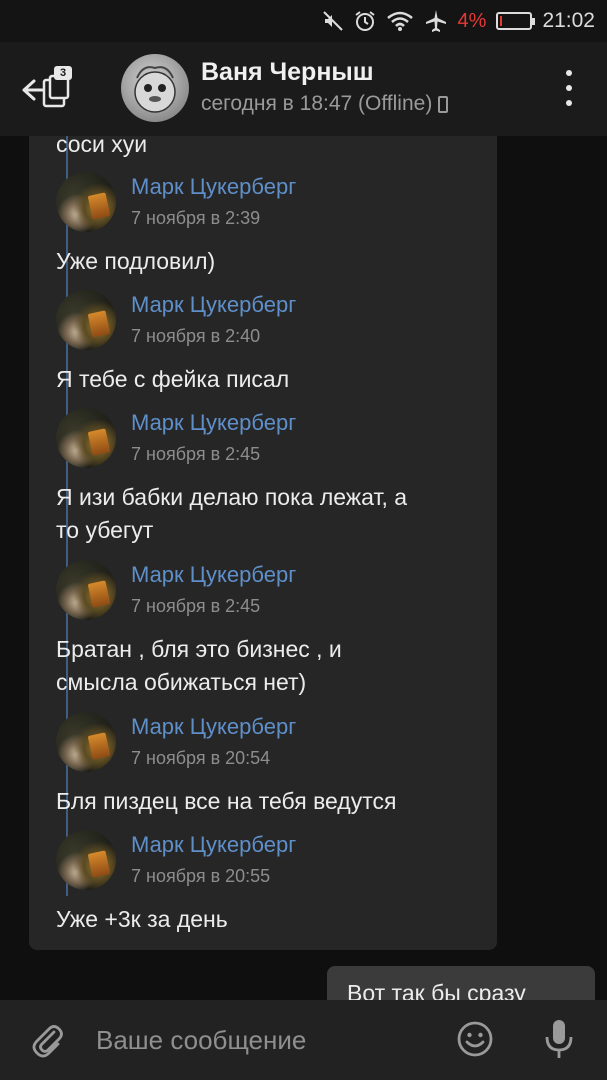  What do you see at coordinates (436, 990) in the screenshot?
I see `outgoing-message-text: Вот так бы сразу` at bounding box center [436, 990].